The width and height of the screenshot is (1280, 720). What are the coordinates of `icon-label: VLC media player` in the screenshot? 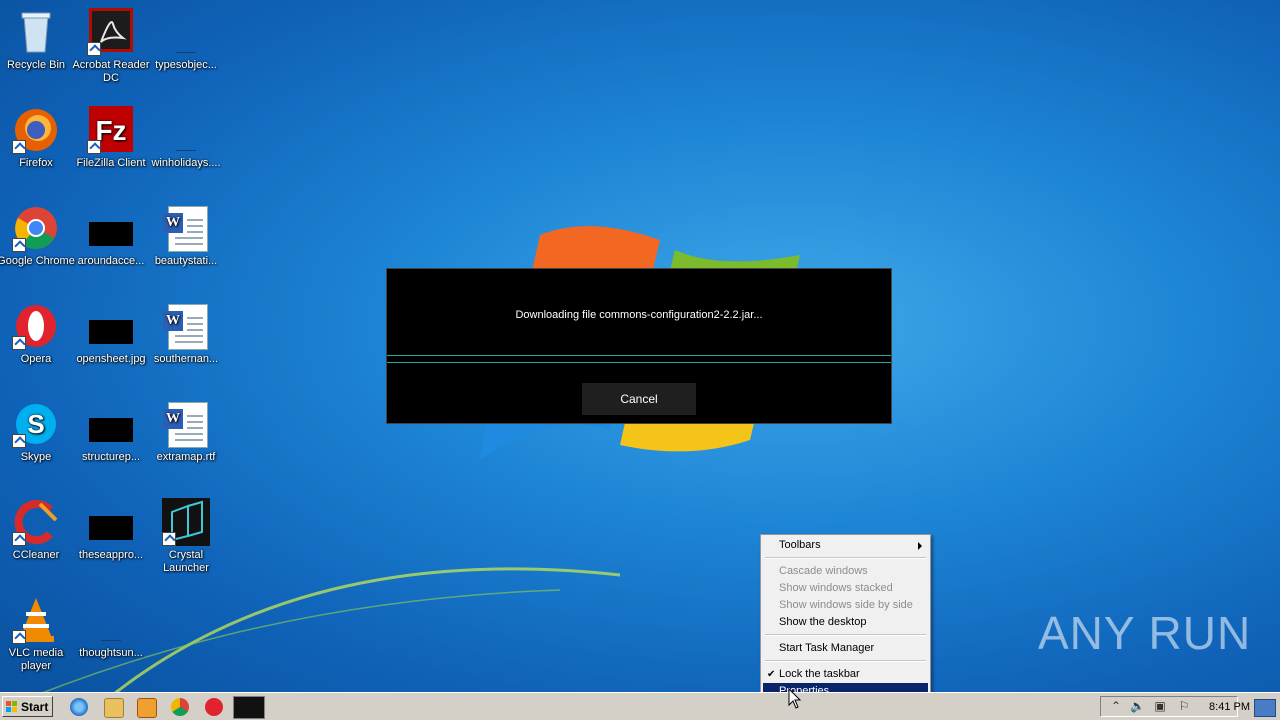 It's located at (36, 659).